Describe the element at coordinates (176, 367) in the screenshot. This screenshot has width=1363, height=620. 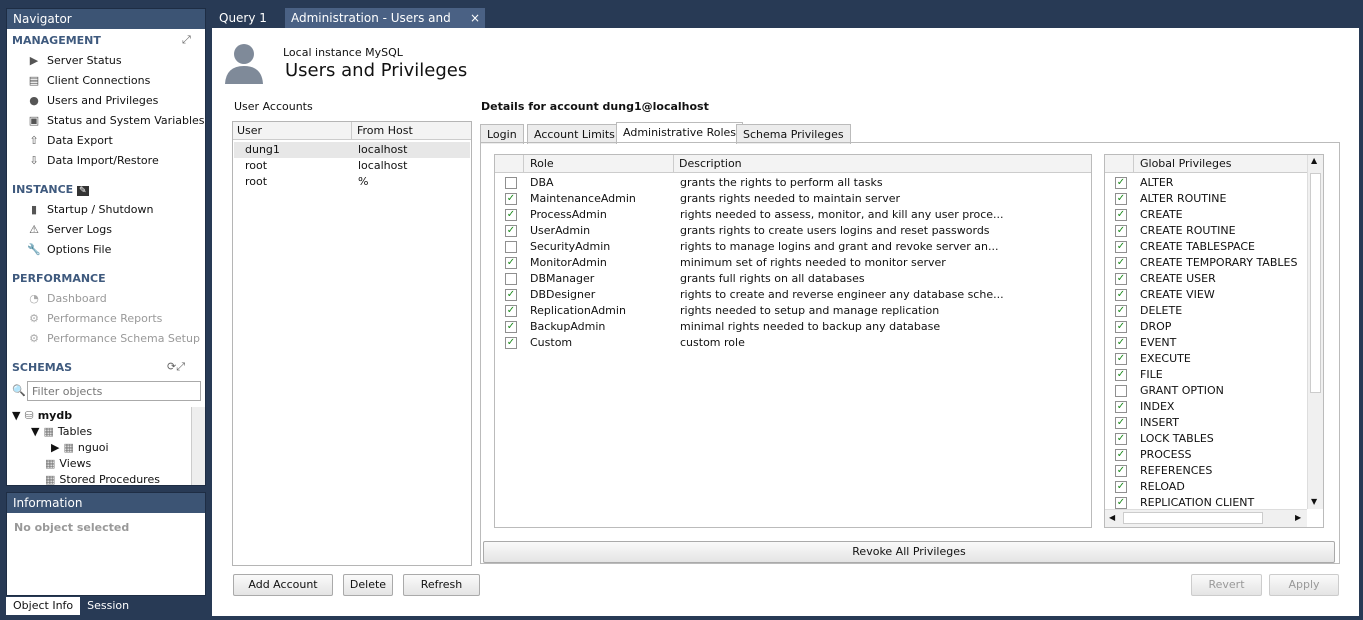
I see `refresh-schemas-icon: ⟳⤢` at that location.